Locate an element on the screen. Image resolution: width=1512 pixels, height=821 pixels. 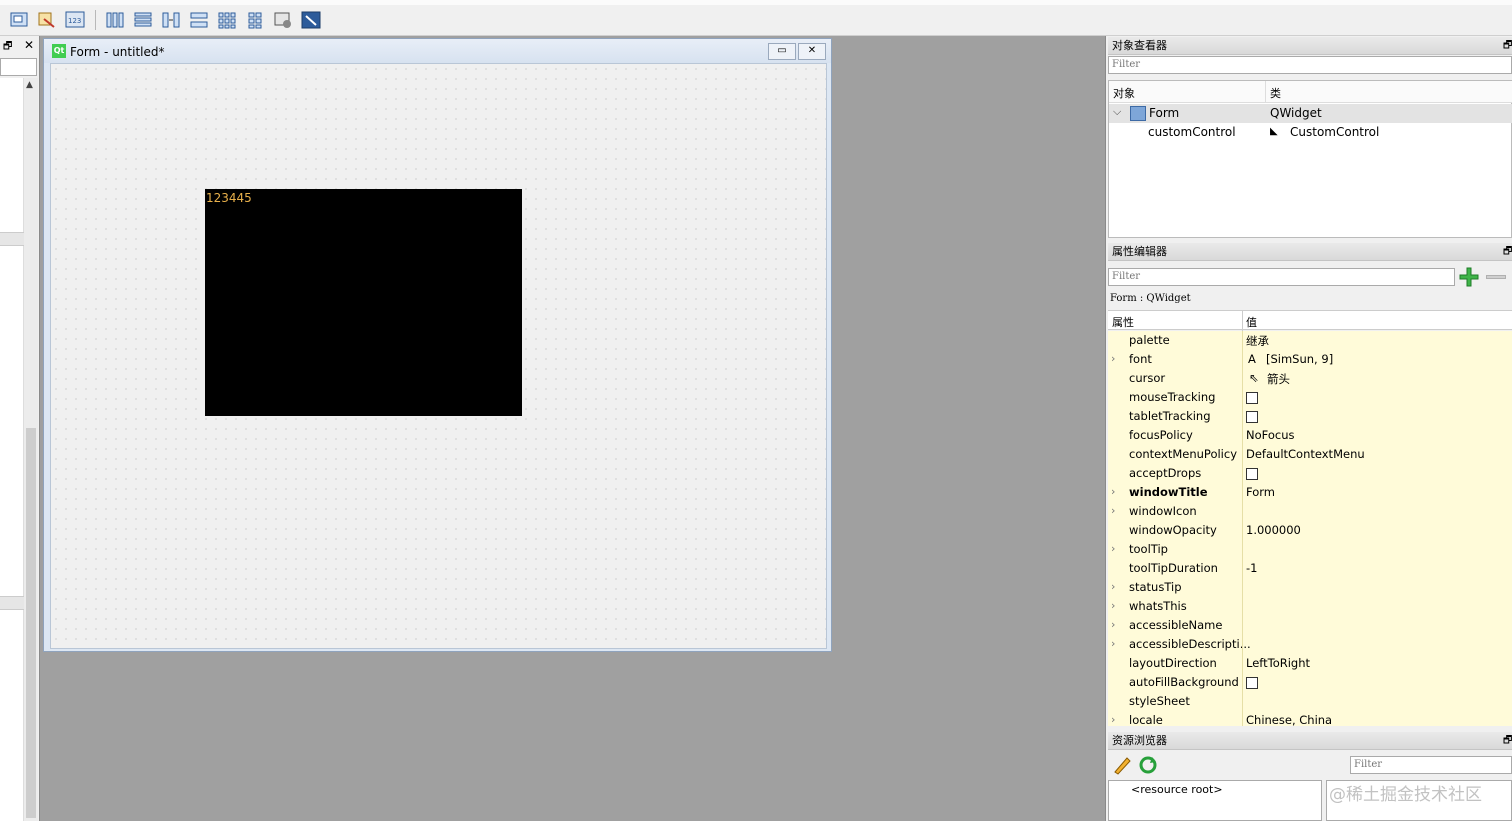
property-row-windowicon: › windowIcon is located at coordinates (1310, 512).